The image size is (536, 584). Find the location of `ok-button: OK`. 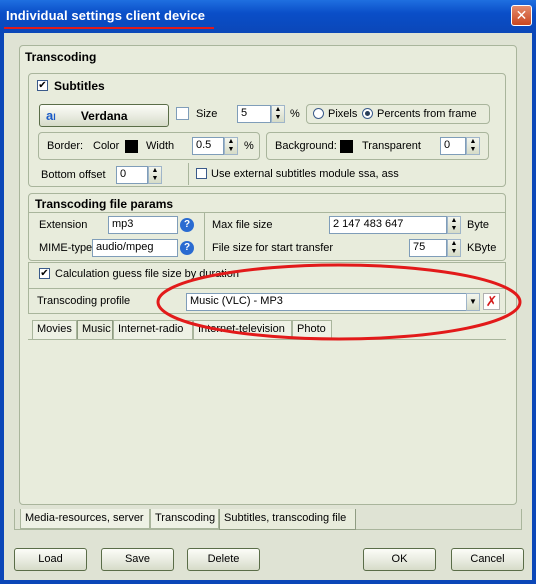

ok-button: OK is located at coordinates (399, 559).